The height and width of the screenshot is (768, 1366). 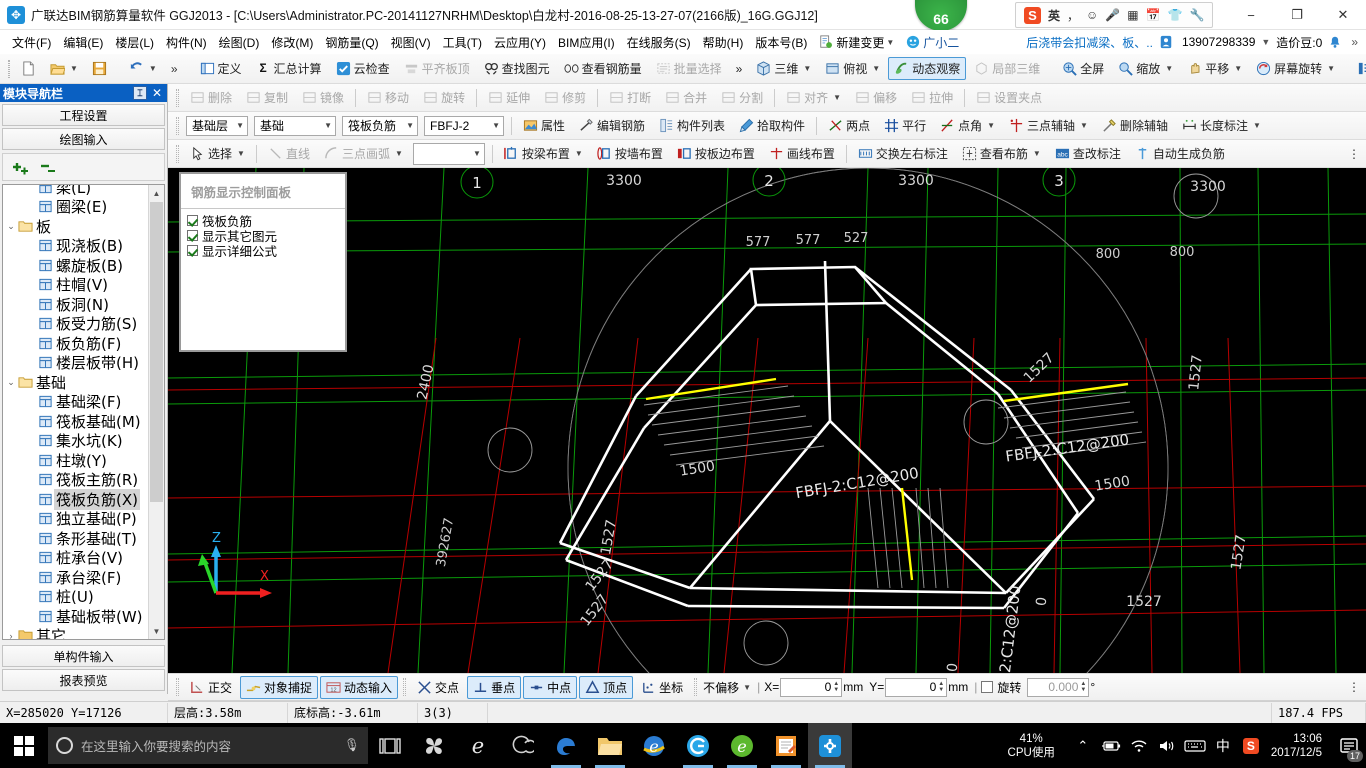 I want to click on layout-by-wall-button: 按墙布置, so click(x=630, y=153).